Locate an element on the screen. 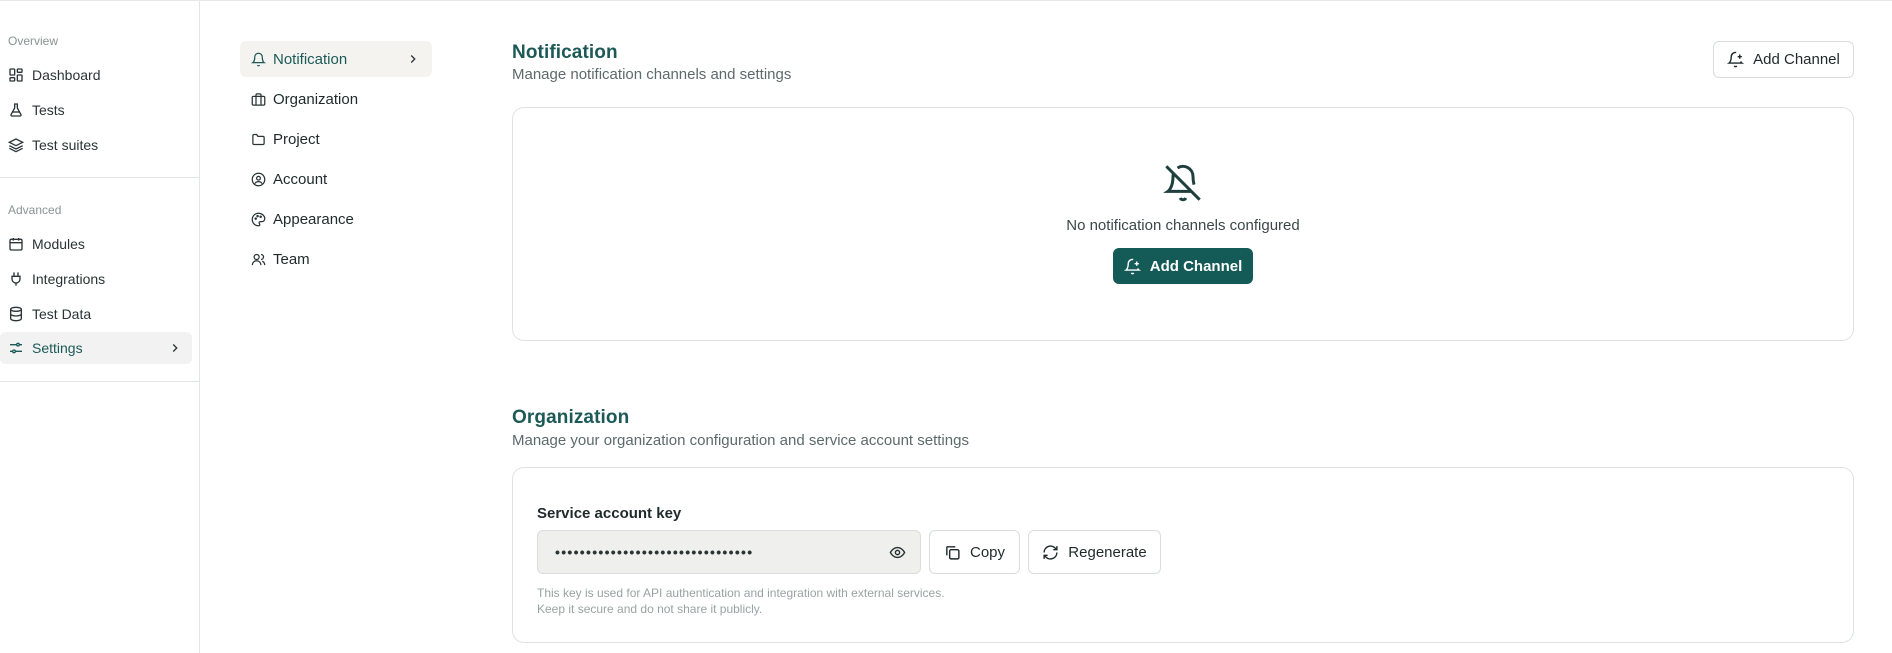 The height and width of the screenshot is (653, 1892). sidebar-item-modules: Modules is located at coordinates (96, 244).